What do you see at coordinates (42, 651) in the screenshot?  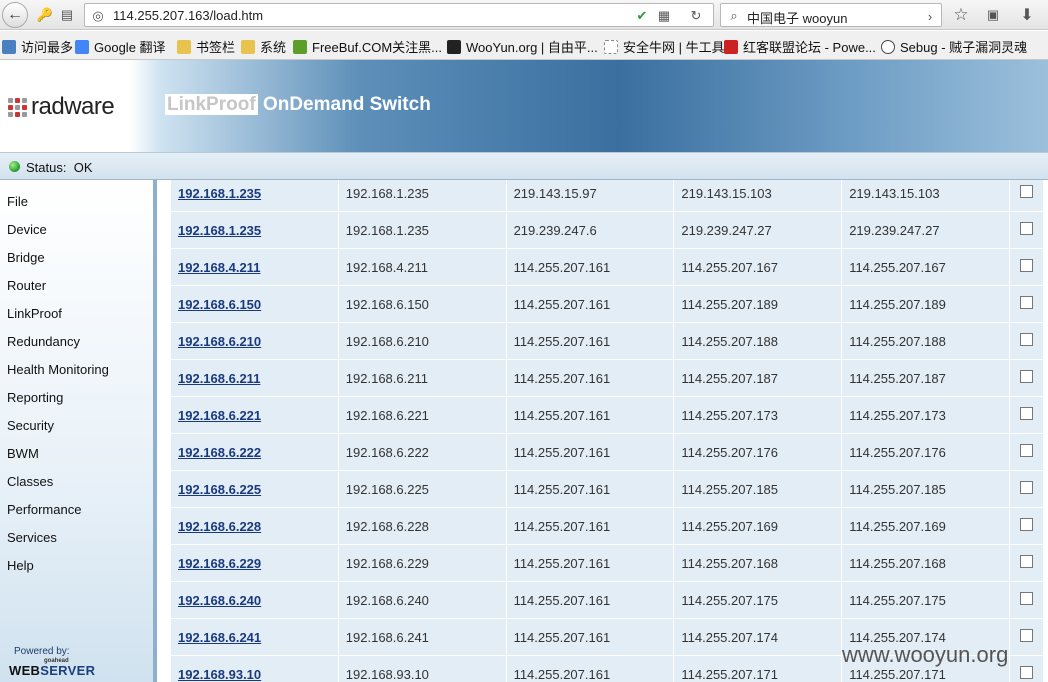 I see `powered-by-label: Powered by:` at bounding box center [42, 651].